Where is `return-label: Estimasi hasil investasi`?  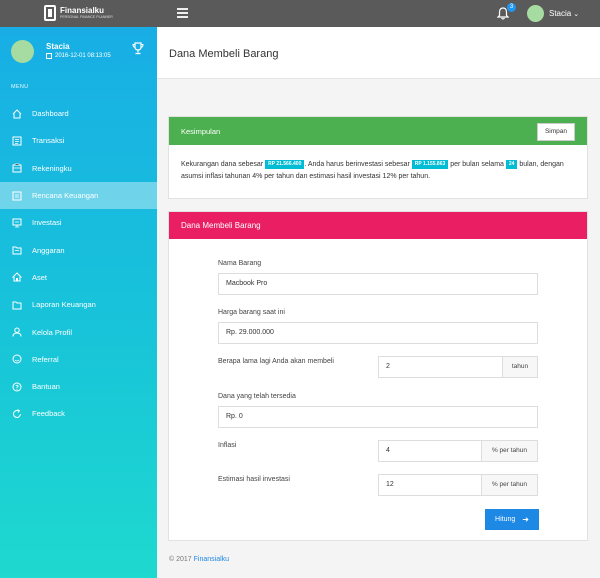
return-label: Estimasi hasil investasi is located at coordinates (254, 479).